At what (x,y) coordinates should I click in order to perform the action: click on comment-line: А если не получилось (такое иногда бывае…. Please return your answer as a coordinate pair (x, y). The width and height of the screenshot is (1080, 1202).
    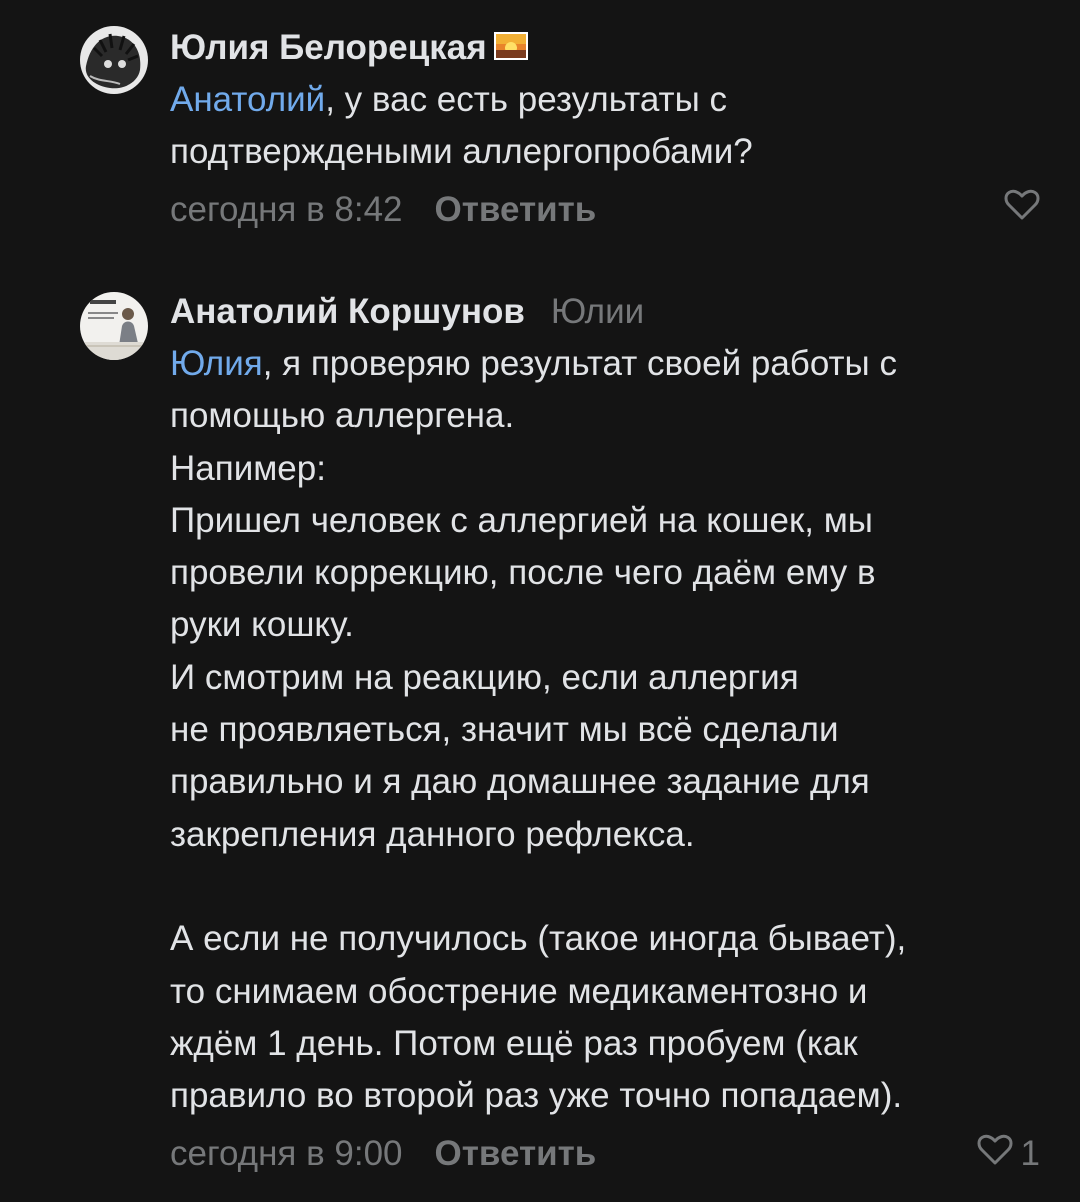
    Looking at the image, I should click on (538, 939).